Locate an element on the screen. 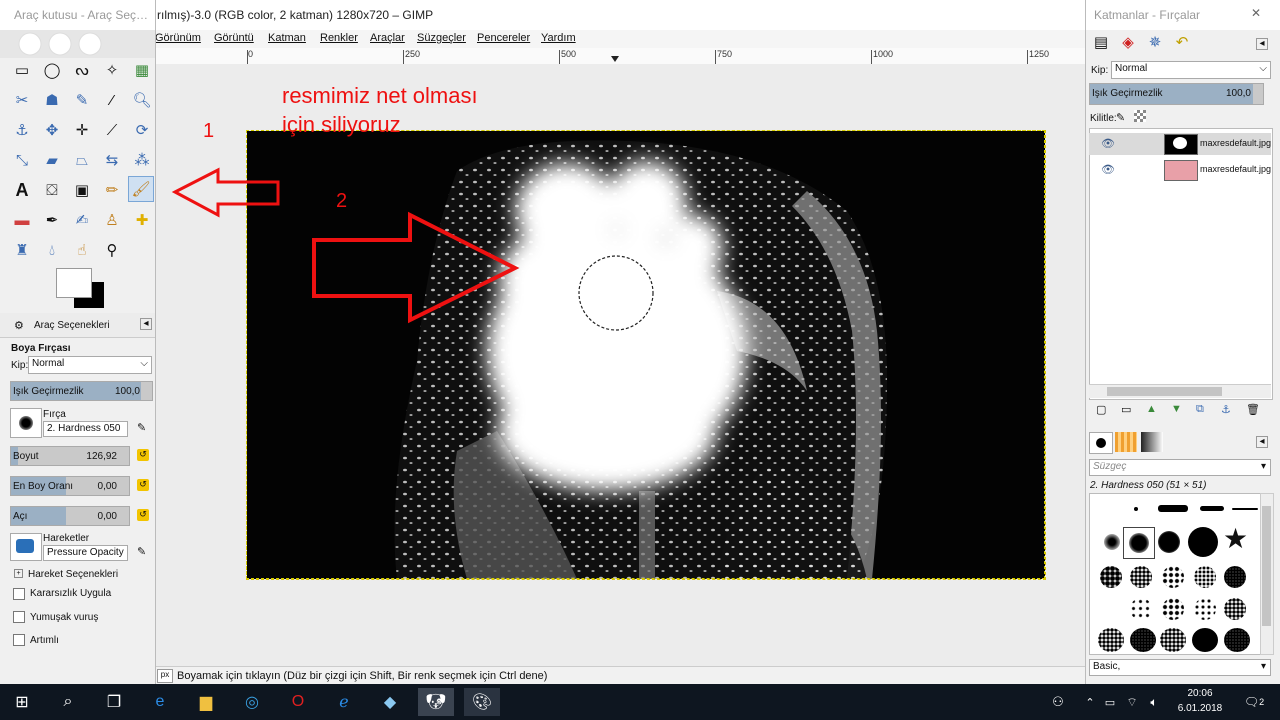 The image size is (1280, 720). layers-tab-icon: ▤ is located at coordinates (1101, 44).